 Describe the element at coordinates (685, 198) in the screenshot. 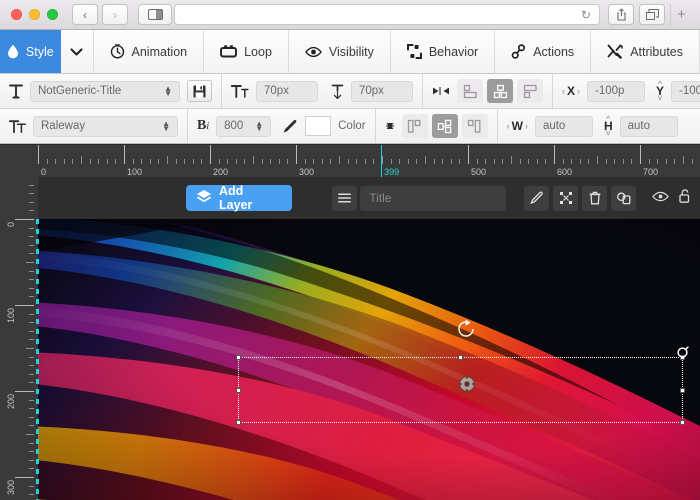

I see `unlock-icon` at that location.